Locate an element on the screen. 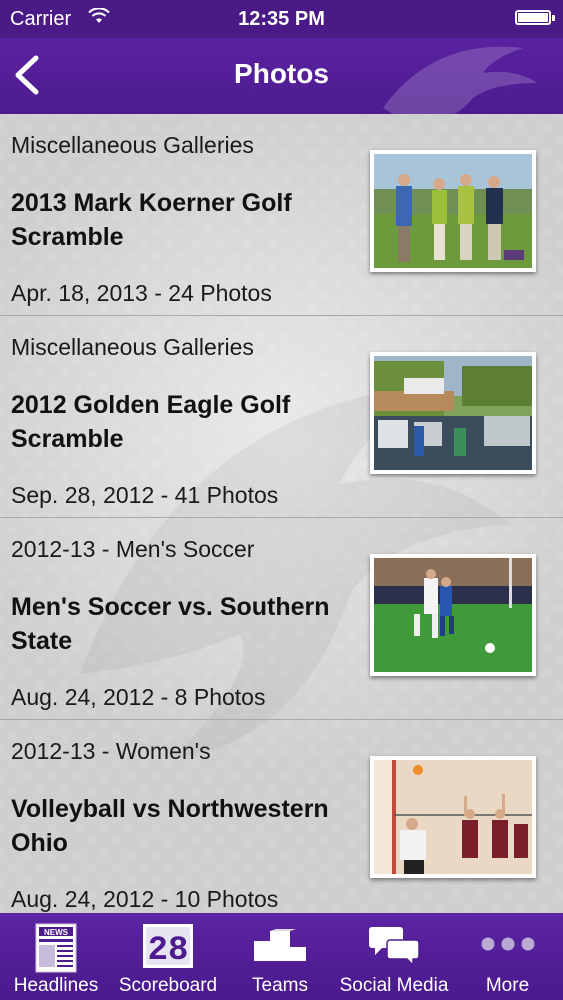  gallery-title: 2013 Mark Koerner Golf Scramble is located at coordinates (151, 220).